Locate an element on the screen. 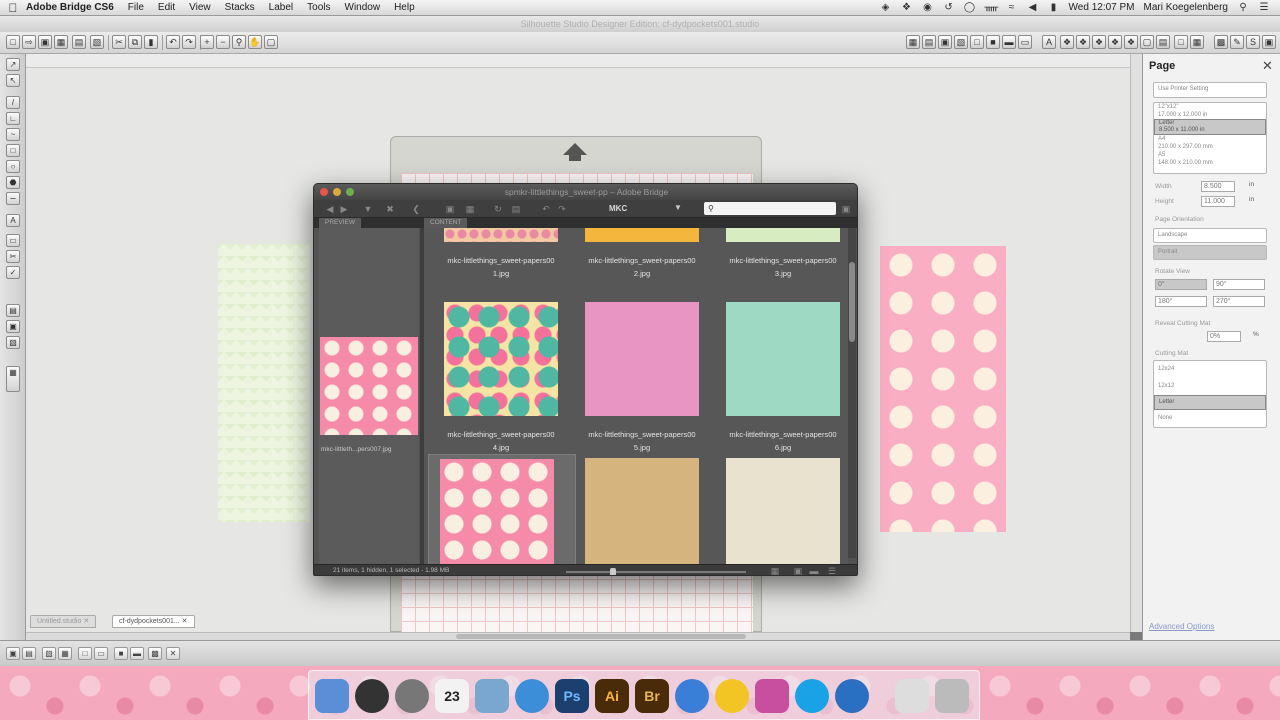 This screenshot has height=720, width=1280. grid-view-icon: ▦ is located at coordinates (775, 570).